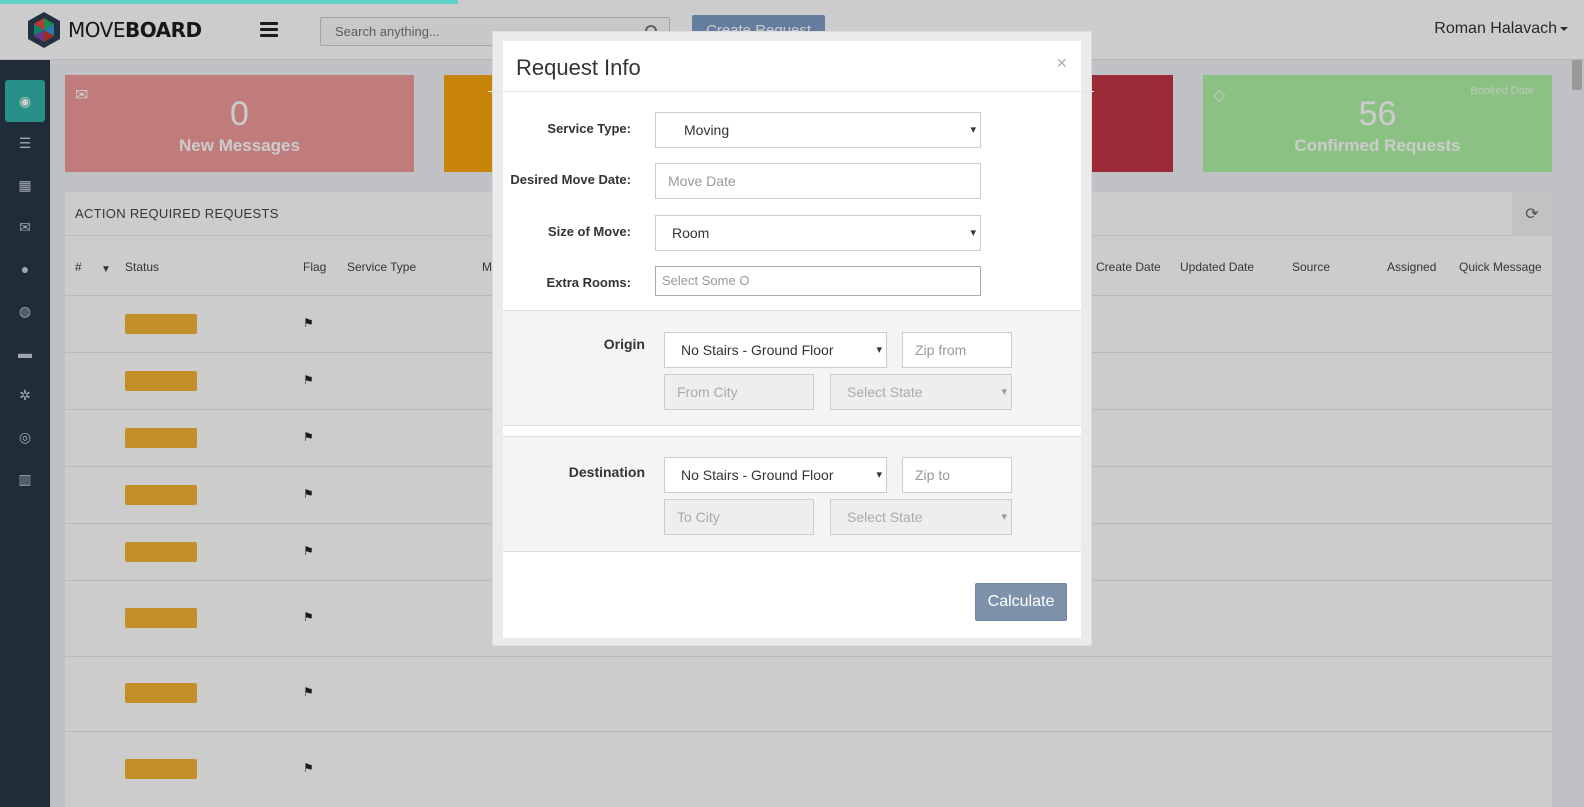 This screenshot has width=1584, height=807. I want to click on calculate-button: Calculate, so click(1021, 602).